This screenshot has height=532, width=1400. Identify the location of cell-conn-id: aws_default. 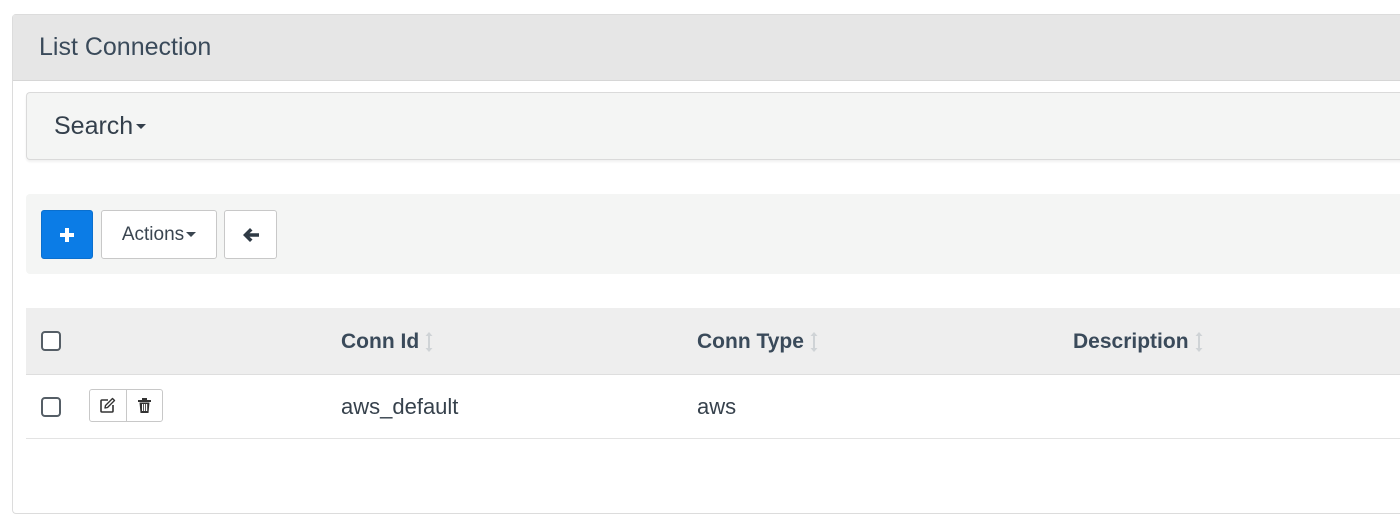
(400, 406).